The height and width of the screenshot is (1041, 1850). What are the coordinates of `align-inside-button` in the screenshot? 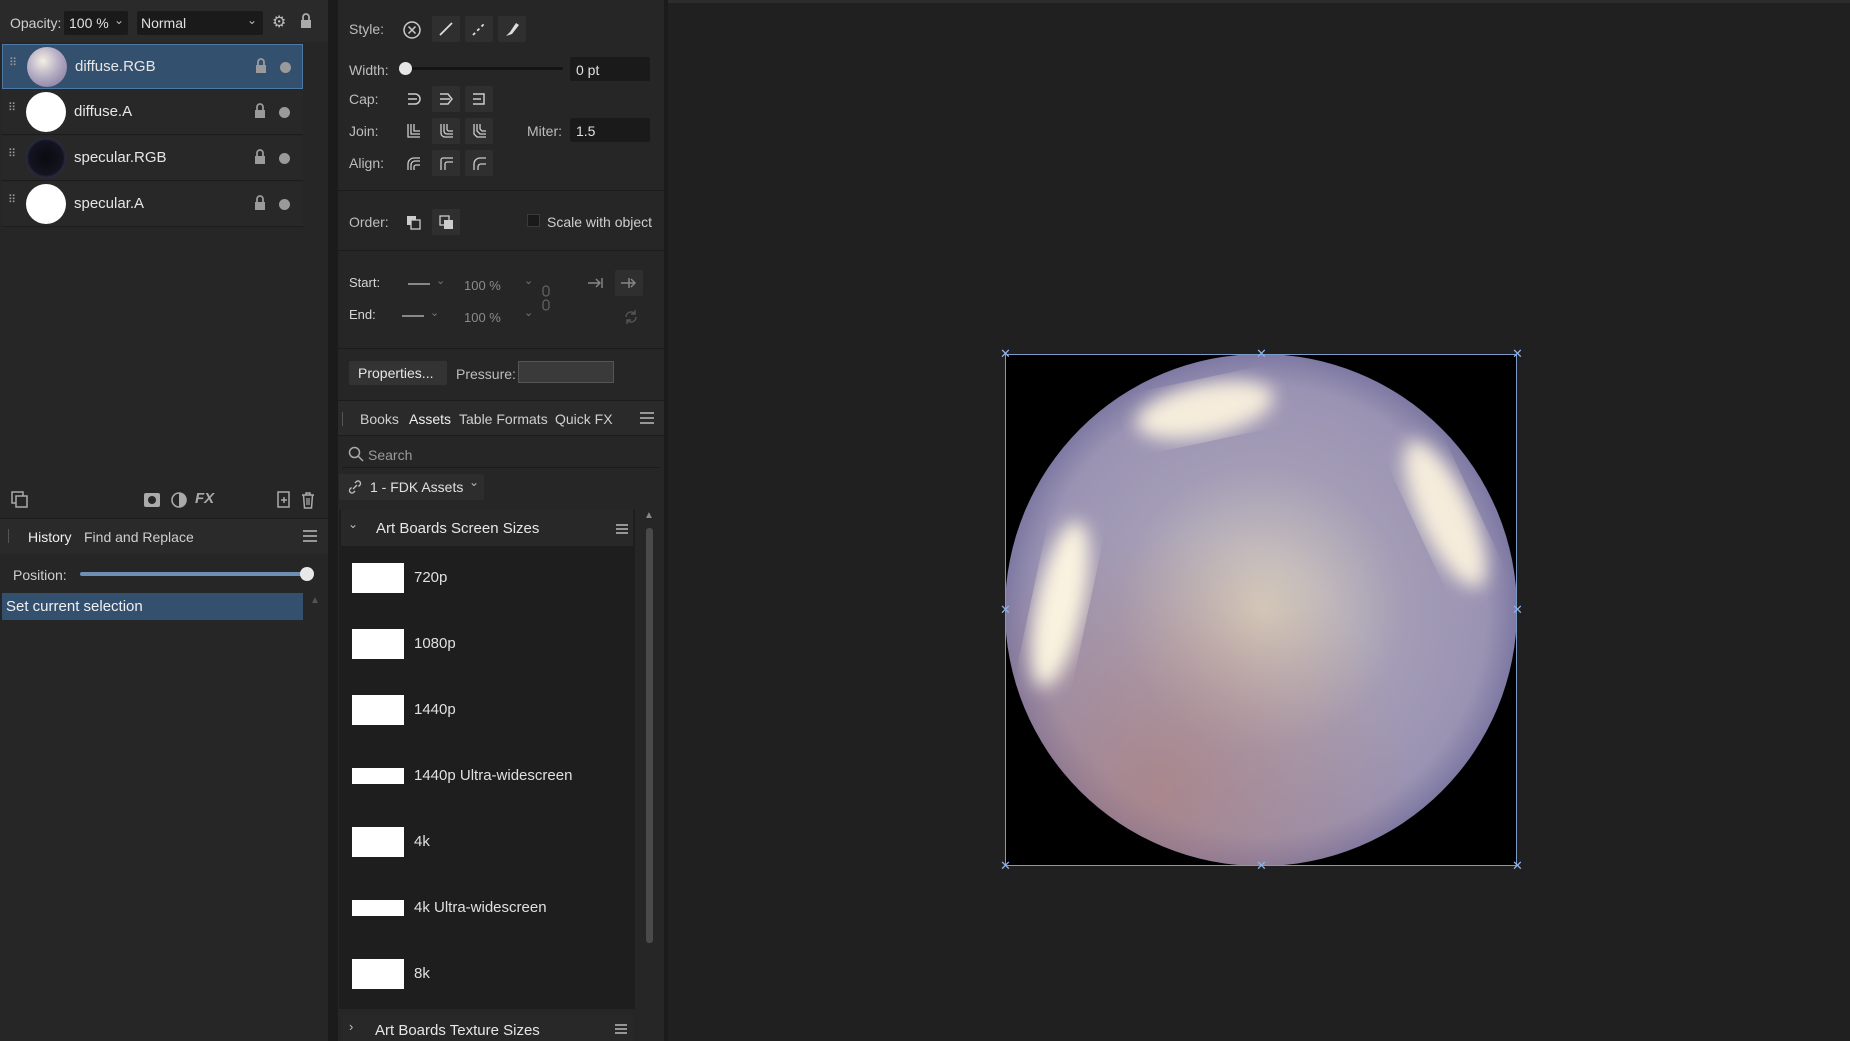 It's located at (446, 163).